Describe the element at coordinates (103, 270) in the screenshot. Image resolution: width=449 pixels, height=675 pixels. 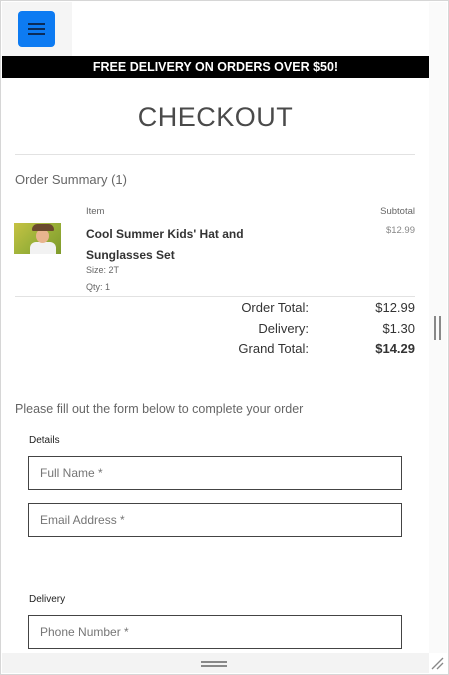
I see `product-size: Size: 2T` at that location.